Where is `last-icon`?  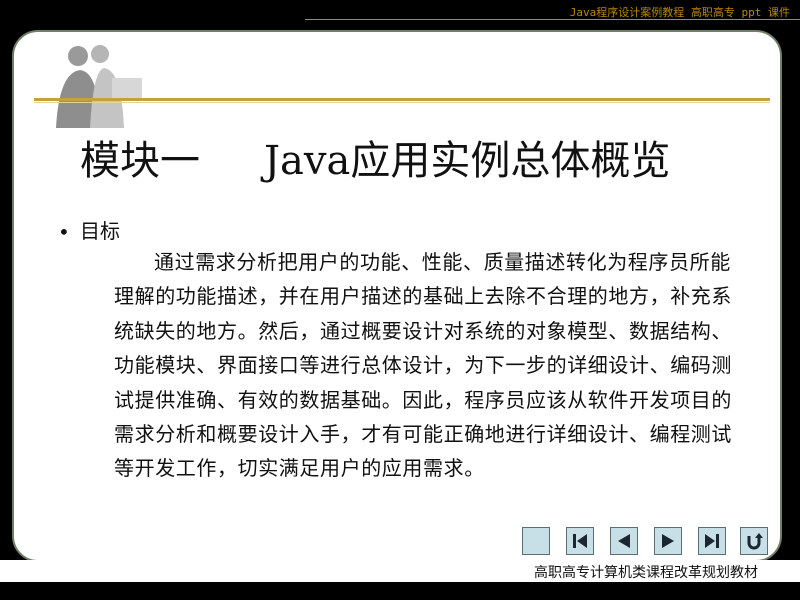 last-icon is located at coordinates (712, 541).